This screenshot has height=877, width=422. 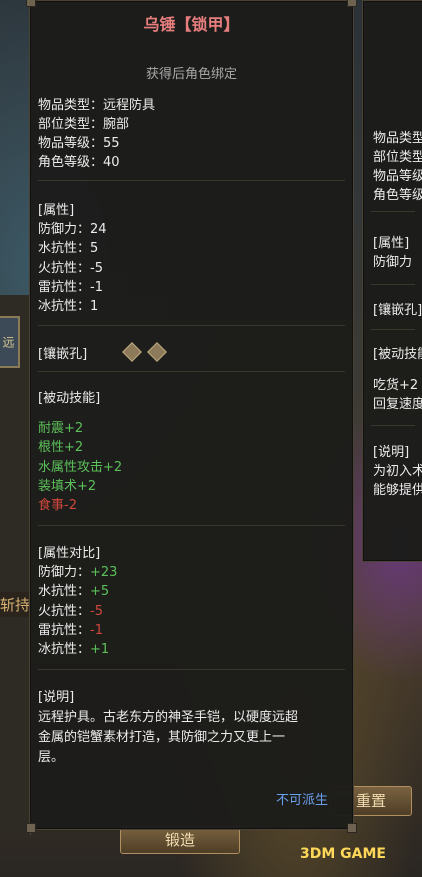 I want to click on desc-line: 金属的铠蟹素材打造，其防御之力又更上一, so click(x=162, y=737).